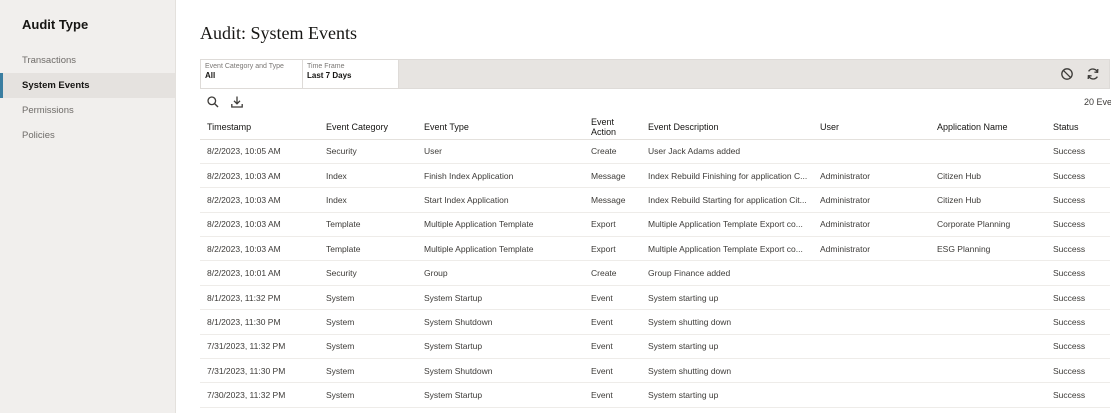 The height and width of the screenshot is (413, 1111). Describe the element at coordinates (368, 127) in the screenshot. I see `header-event-category: Event Category` at that location.